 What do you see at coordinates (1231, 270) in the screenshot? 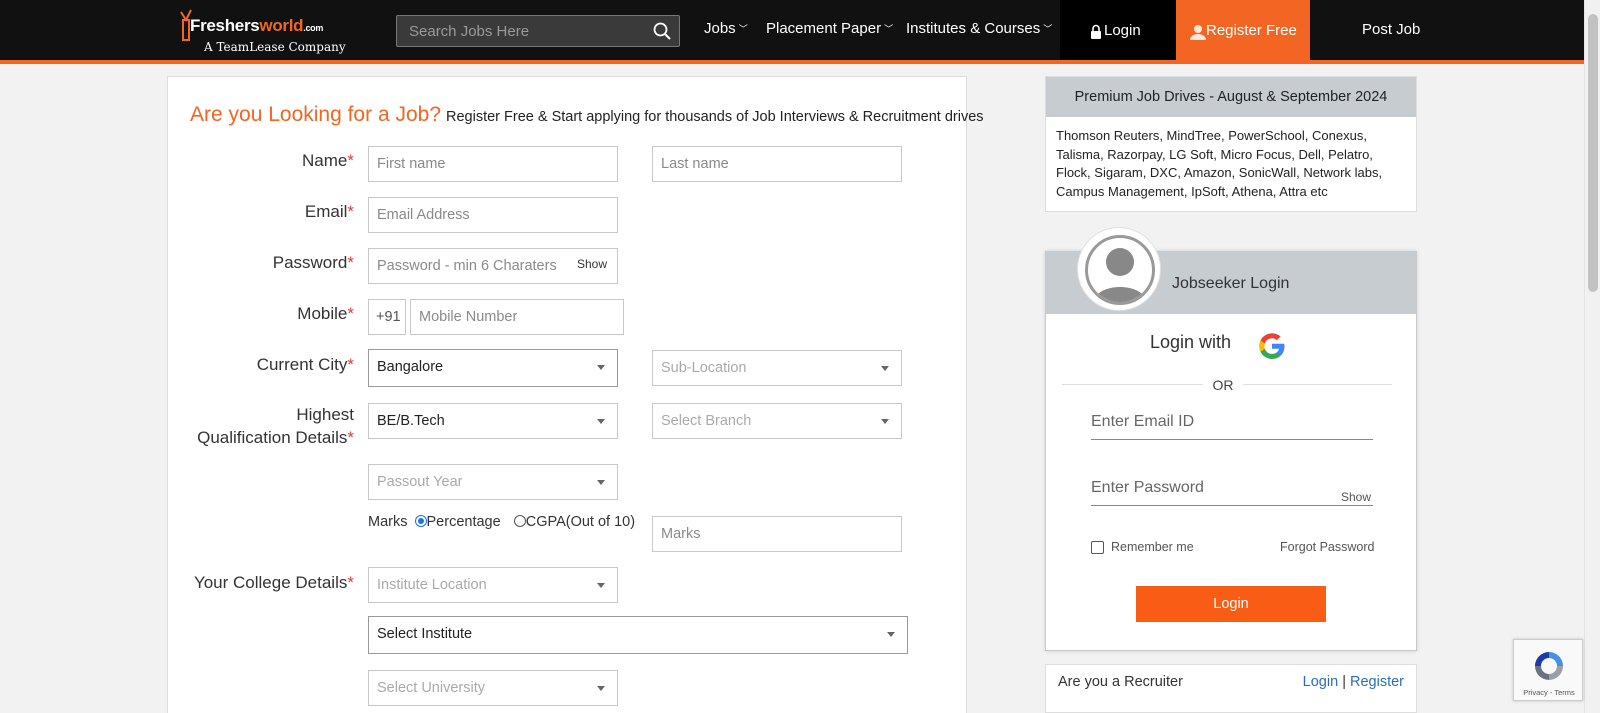
I see `login-card-header: Jobseeker Login` at bounding box center [1231, 270].